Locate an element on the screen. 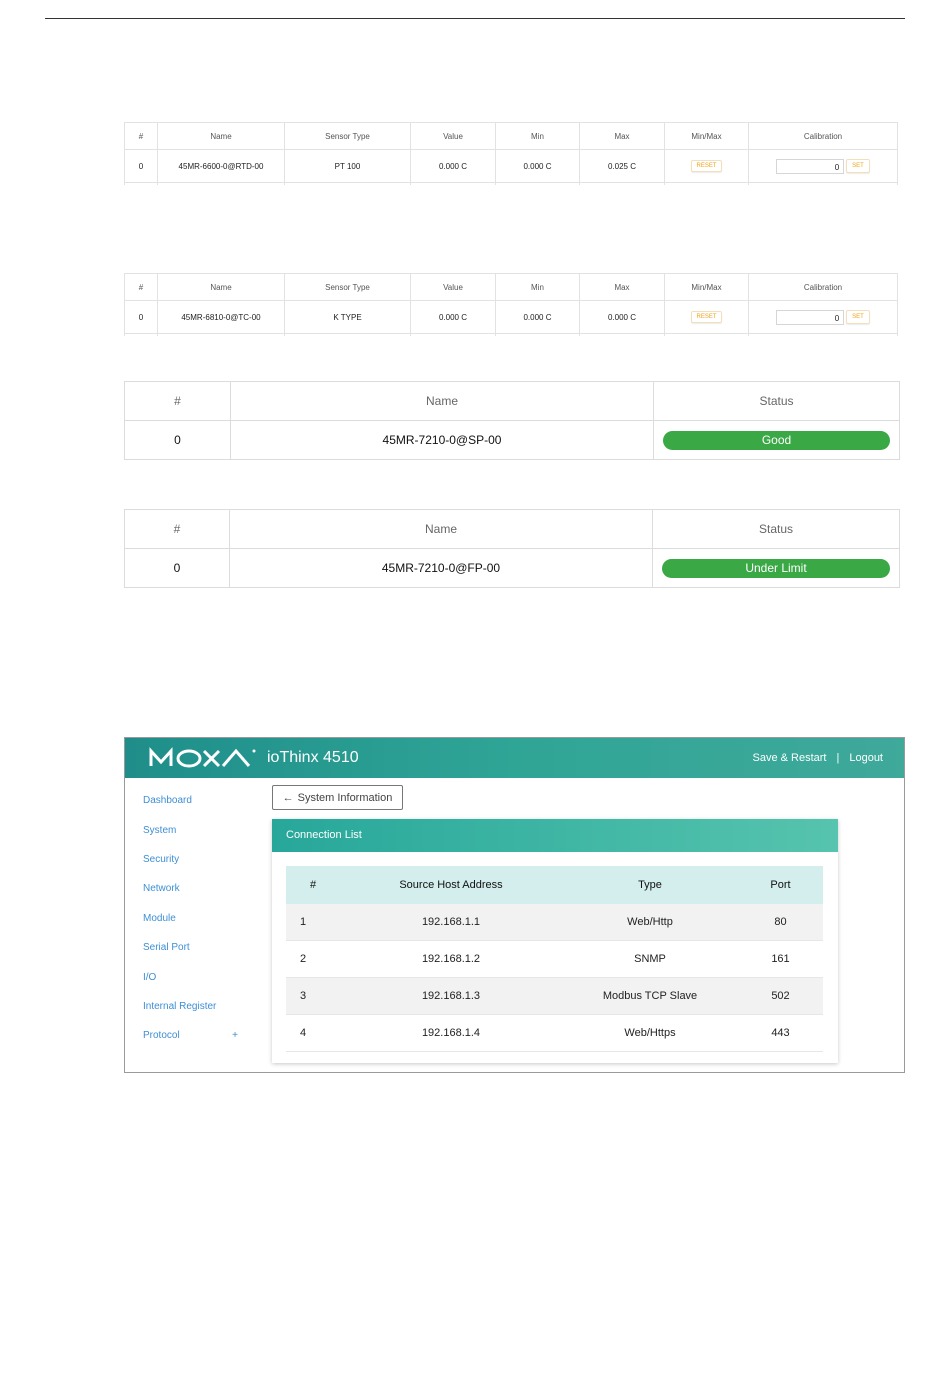  sidebar-item-module: Module is located at coordinates (203, 918).